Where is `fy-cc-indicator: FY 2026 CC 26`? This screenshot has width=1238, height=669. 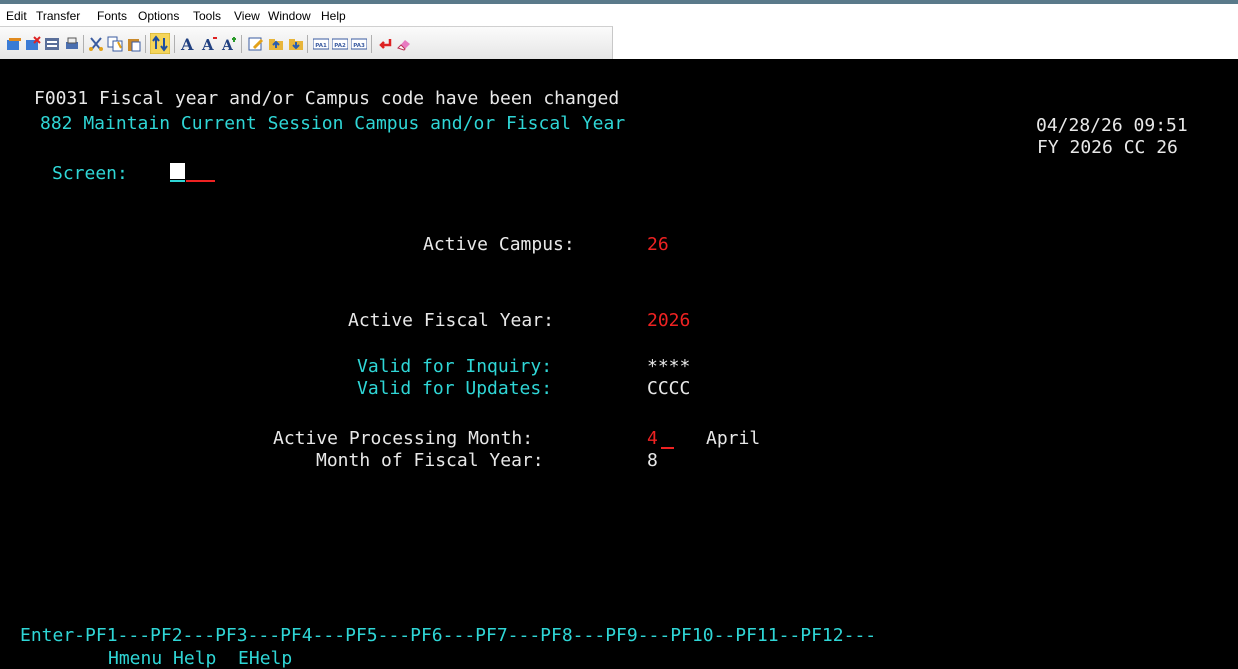 fy-cc-indicator: FY 2026 CC 26 is located at coordinates (1107, 147).